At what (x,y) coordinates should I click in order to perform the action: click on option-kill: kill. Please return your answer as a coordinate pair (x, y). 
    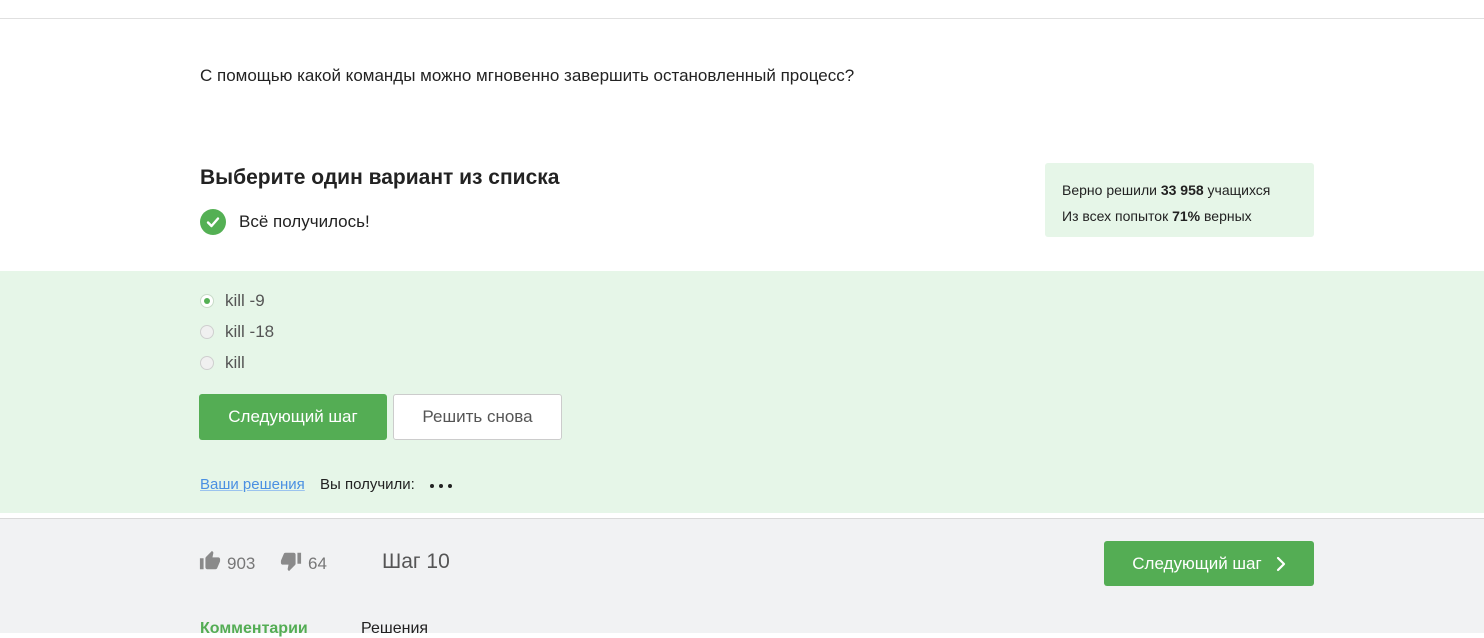
    Looking at the image, I should click on (222, 363).